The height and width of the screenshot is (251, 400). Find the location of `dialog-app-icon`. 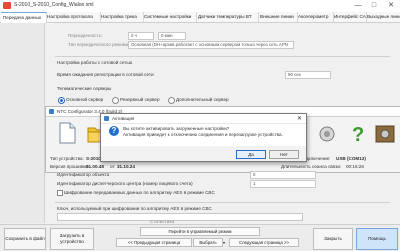

dialog-app-icon is located at coordinates (106, 118).